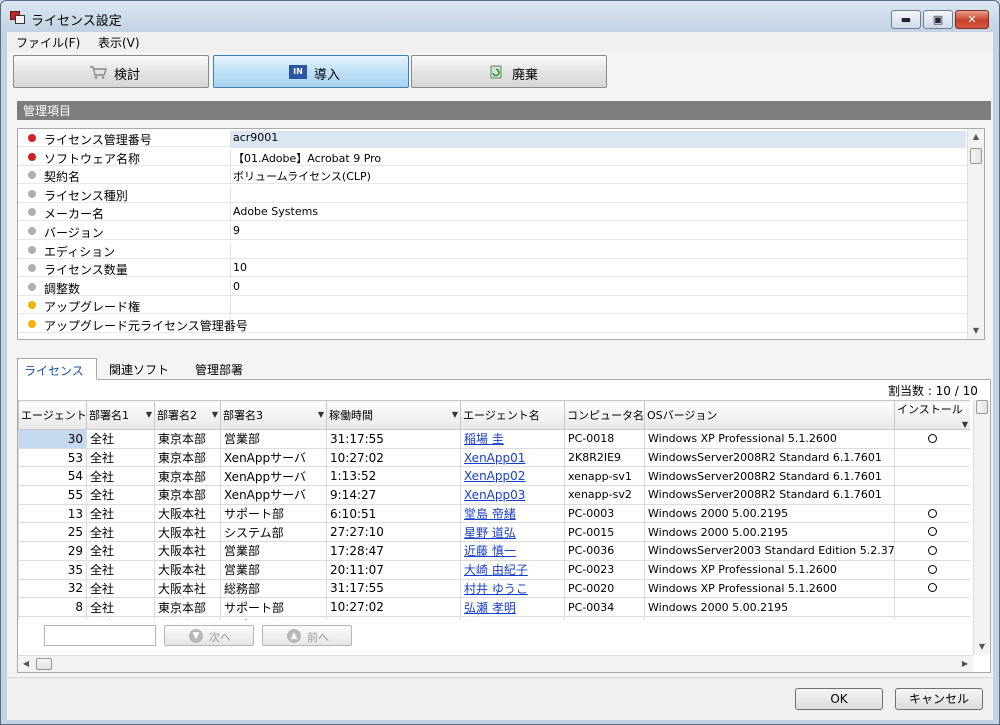 The width and height of the screenshot is (1000, 725). I want to click on agent-name-cell: 稲場 圭, so click(512, 439).